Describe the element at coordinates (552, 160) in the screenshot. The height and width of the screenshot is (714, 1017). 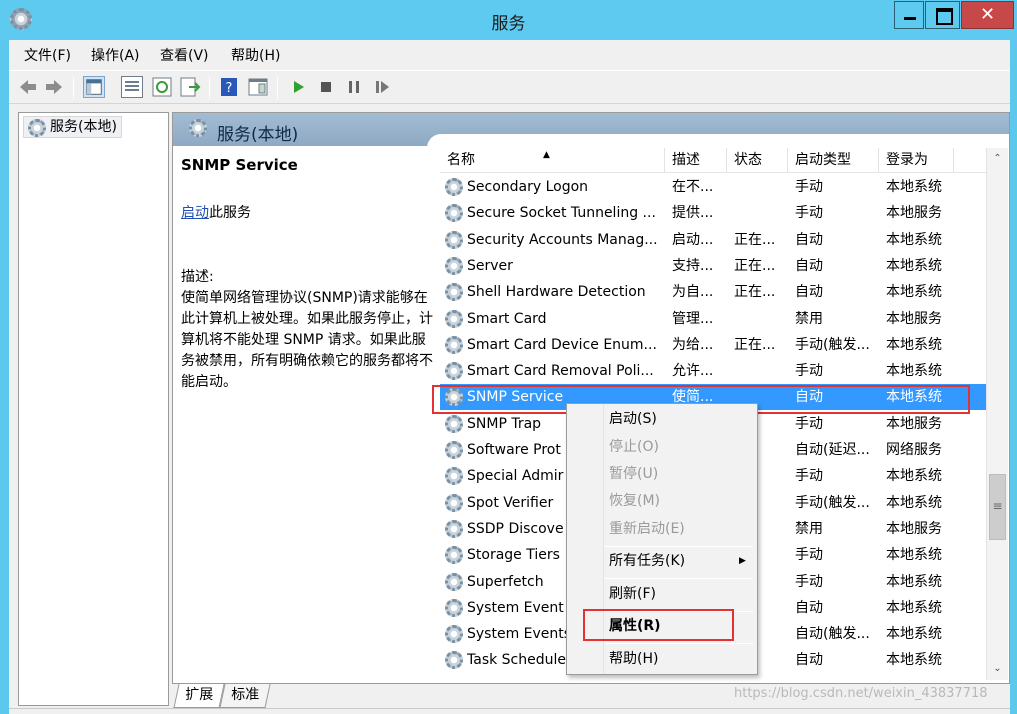
I see `column-header-name: 名称` at that location.